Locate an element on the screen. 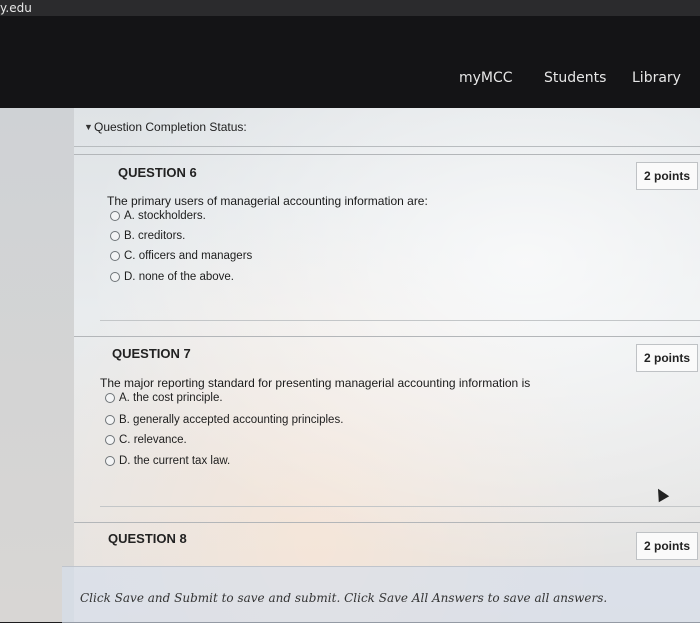  question-7-divider is located at coordinates (387, 336).